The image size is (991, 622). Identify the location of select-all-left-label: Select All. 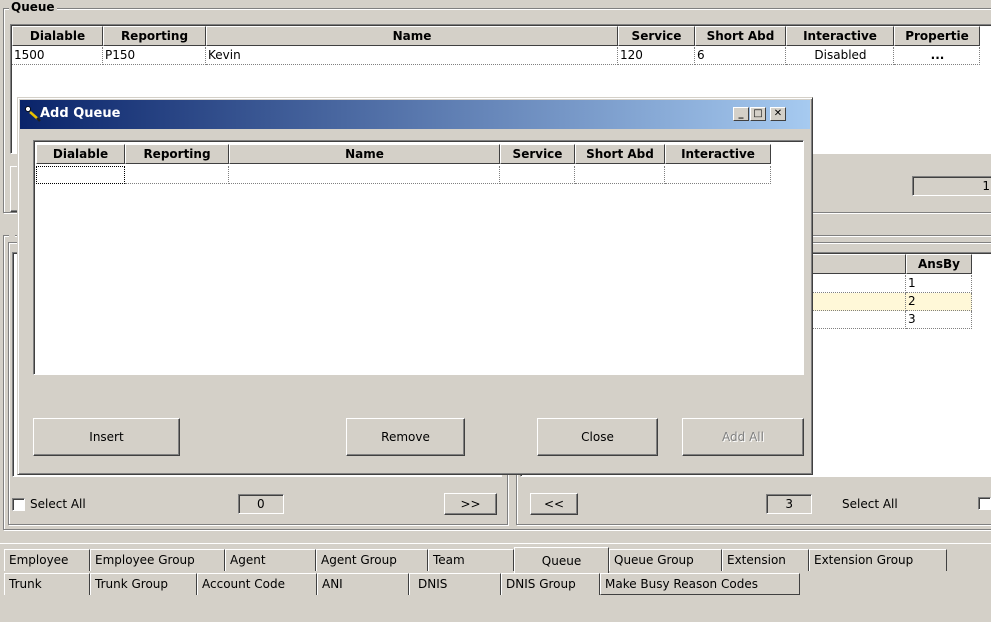
(58, 504).